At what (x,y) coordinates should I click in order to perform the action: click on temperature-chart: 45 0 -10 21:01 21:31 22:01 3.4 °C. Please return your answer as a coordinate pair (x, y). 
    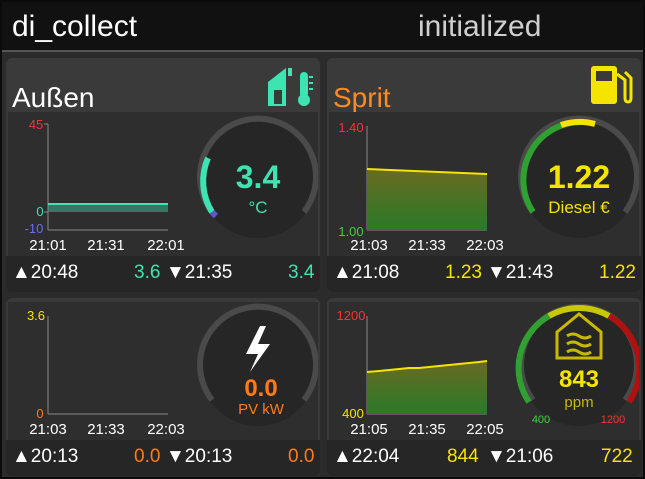
    Looking at the image, I should click on (172, 184).